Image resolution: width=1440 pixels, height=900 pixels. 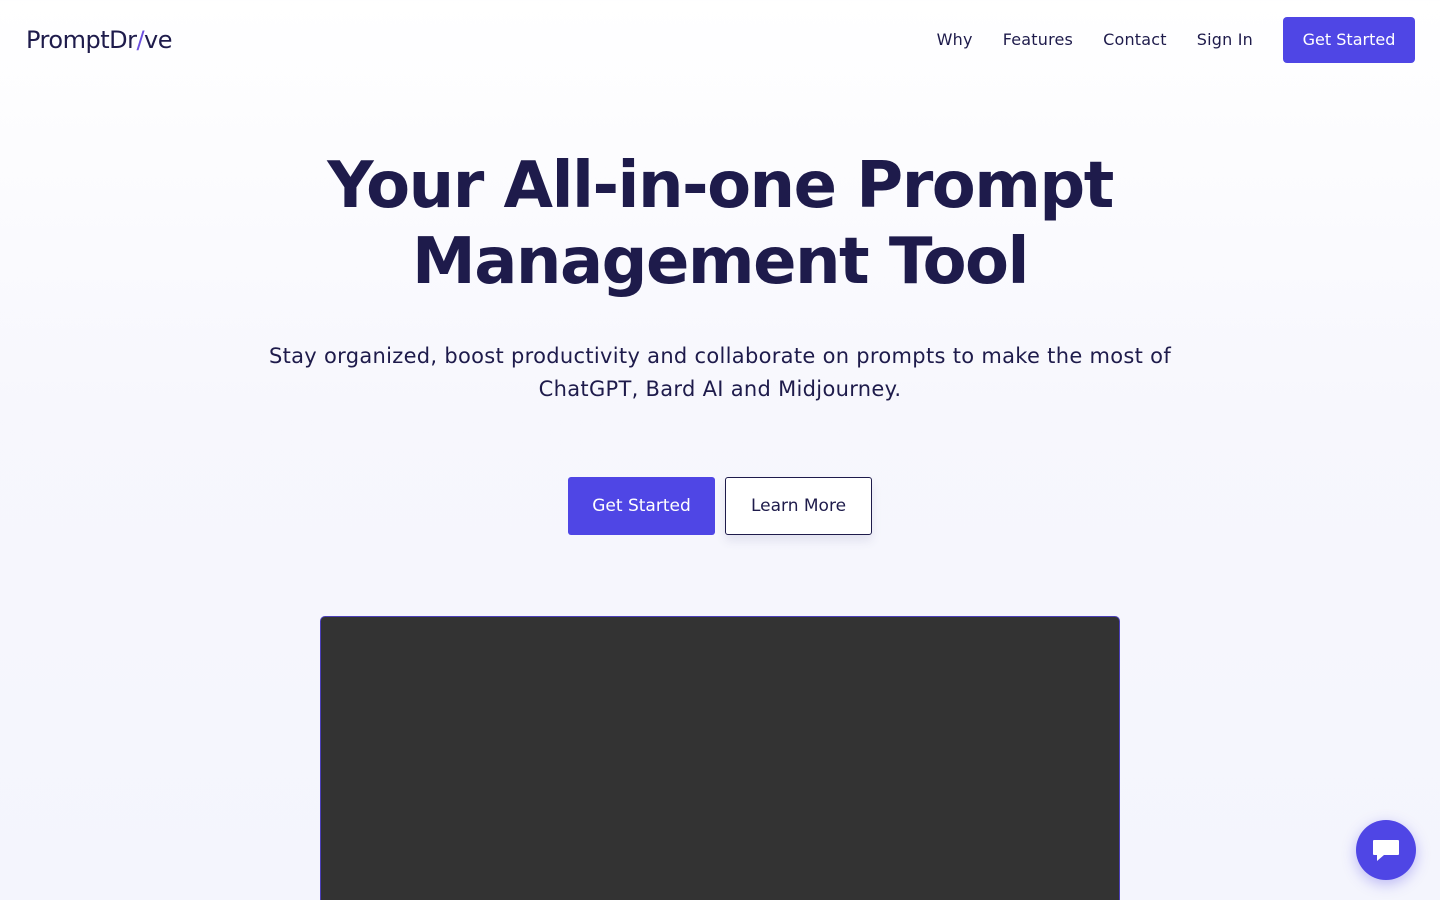 I want to click on header-get-started-button: Get Started, so click(x=1349, y=40).